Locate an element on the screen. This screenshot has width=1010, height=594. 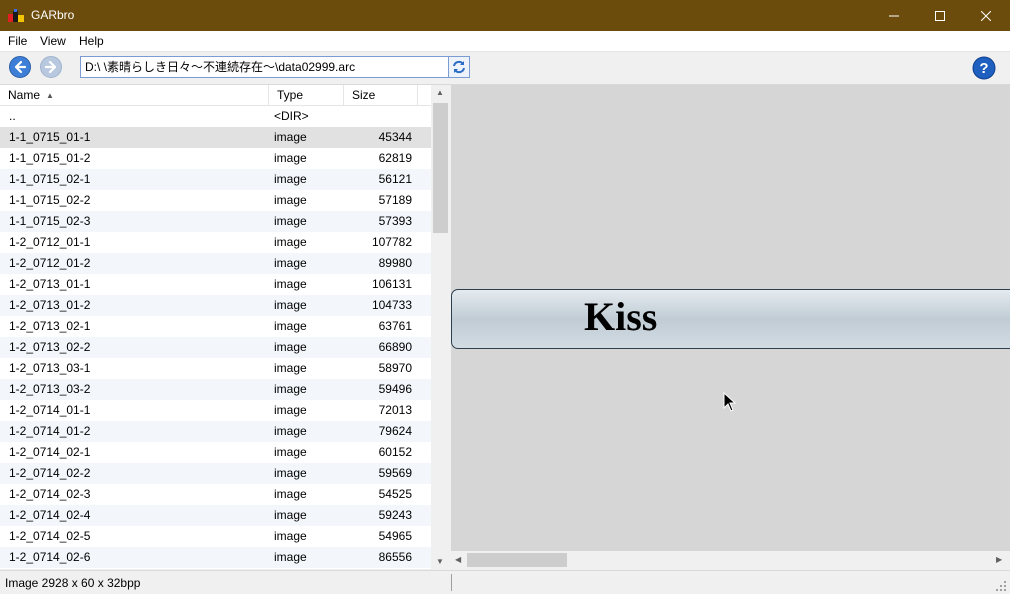
table-row: 1-1_0715_01-2 image 62819 is located at coordinates (215, 158).